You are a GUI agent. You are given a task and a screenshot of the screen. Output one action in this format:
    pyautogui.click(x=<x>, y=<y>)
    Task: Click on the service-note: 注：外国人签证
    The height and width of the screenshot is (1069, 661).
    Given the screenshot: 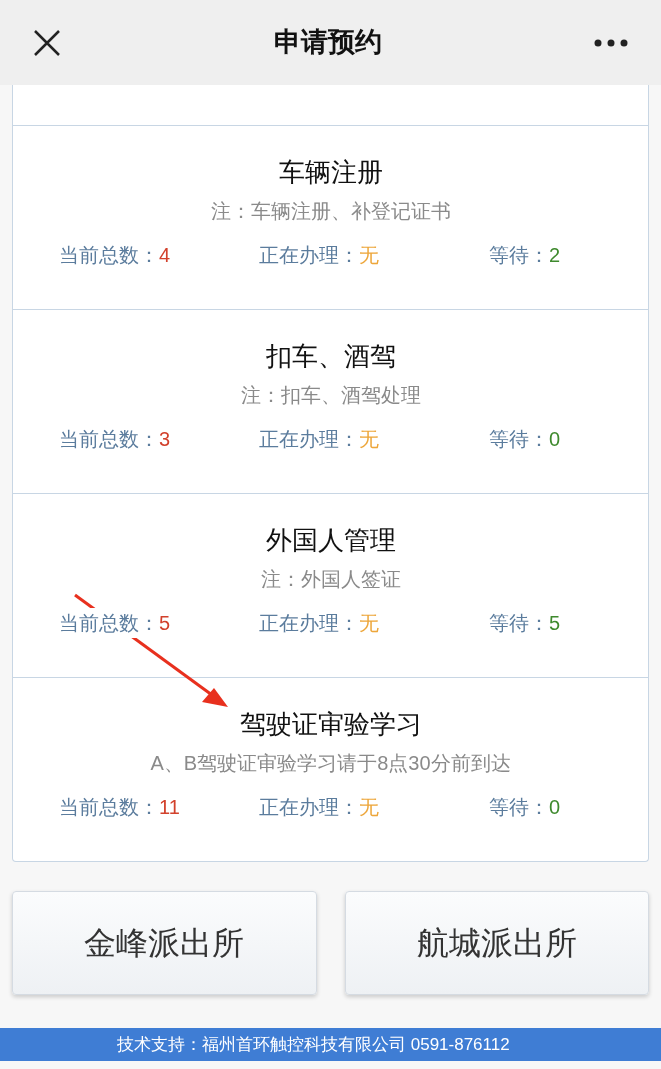 What is the action you would take?
    pyautogui.click(x=330, y=579)
    